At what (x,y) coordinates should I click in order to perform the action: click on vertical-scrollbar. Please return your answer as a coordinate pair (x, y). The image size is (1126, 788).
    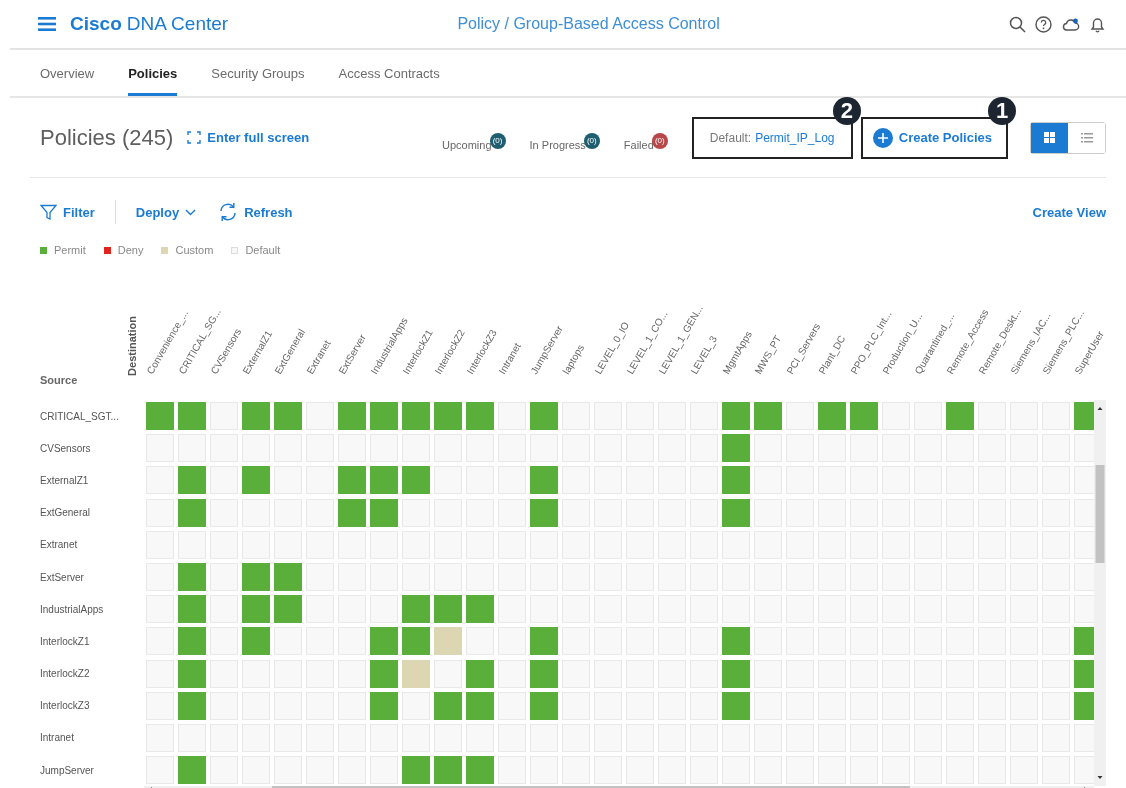
    Looking at the image, I should click on (1100, 593).